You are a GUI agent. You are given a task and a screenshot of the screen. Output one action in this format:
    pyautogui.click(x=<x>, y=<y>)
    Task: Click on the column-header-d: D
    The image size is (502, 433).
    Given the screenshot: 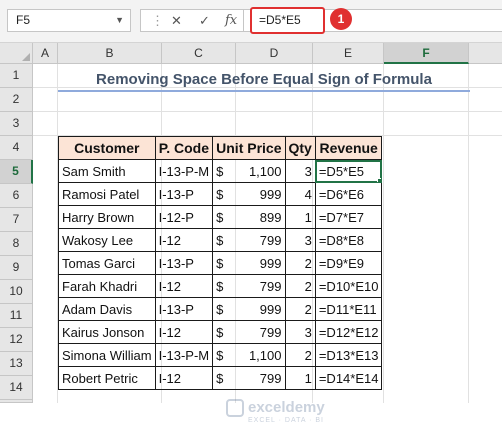 What is the action you would take?
    pyautogui.click(x=274, y=53)
    